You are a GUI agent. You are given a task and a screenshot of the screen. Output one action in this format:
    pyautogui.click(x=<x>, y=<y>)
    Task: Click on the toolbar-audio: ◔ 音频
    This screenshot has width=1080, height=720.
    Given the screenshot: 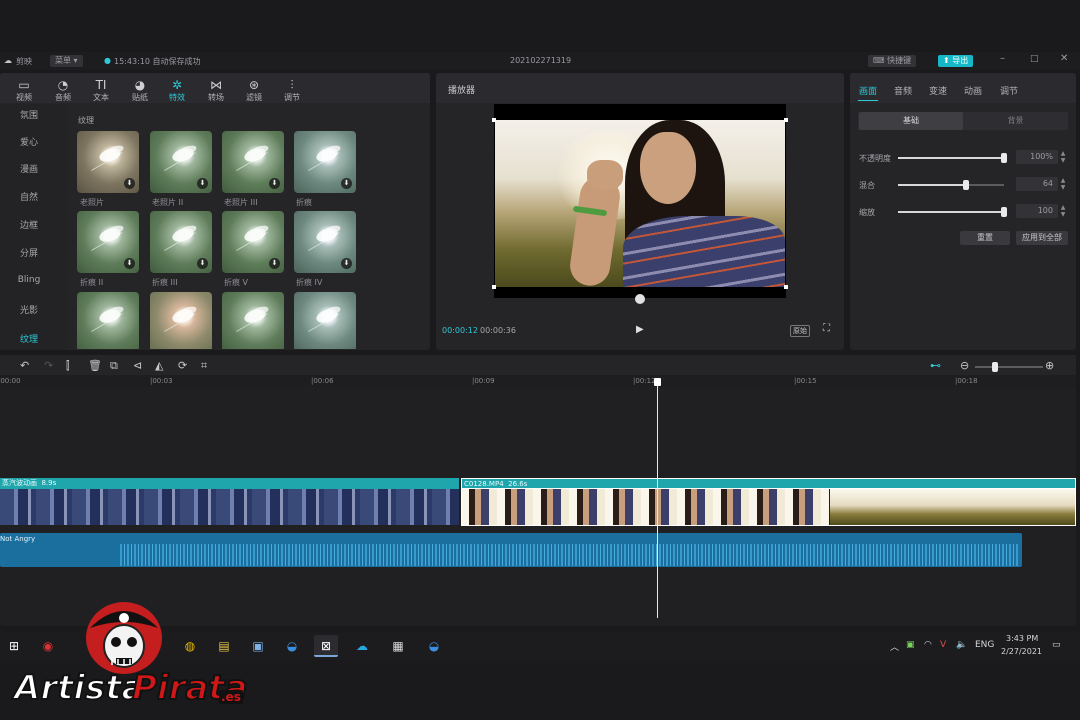 What is the action you would take?
    pyautogui.click(x=63, y=90)
    